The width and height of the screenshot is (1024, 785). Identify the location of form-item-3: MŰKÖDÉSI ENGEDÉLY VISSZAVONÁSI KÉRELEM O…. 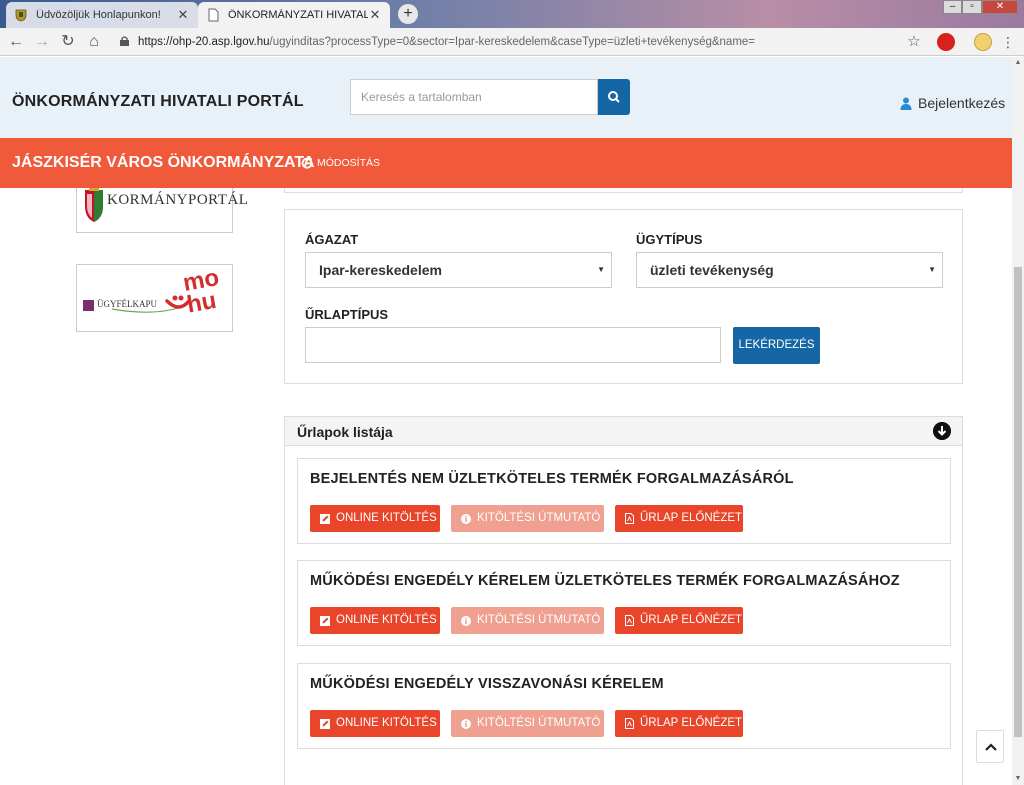
(624, 706).